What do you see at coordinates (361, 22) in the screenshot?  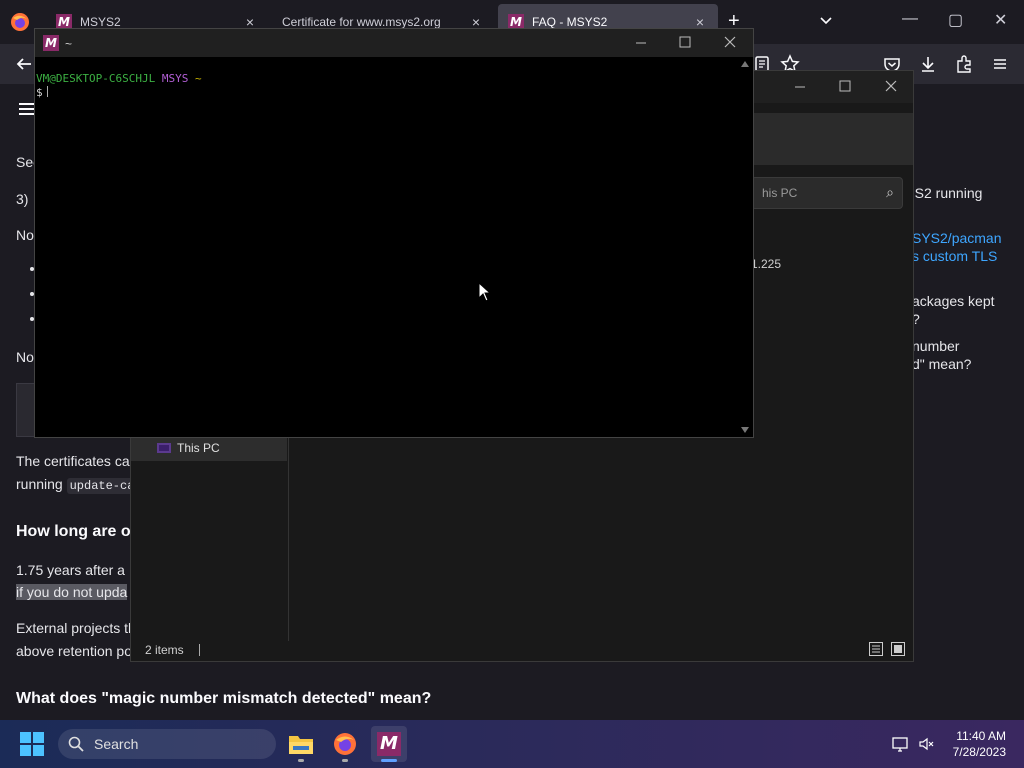 I see `tab-title: Certificate for www.msys2.org` at bounding box center [361, 22].